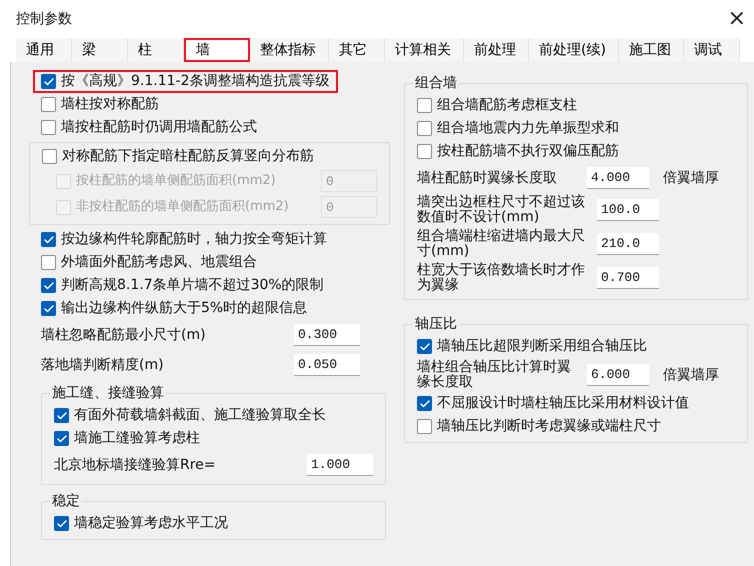 This screenshot has height=566, width=754. What do you see at coordinates (176, 181) in the screenshot?
I see `checkbox-label: 按柱配筋的墙单侧配筋面积(mm2)` at bounding box center [176, 181].